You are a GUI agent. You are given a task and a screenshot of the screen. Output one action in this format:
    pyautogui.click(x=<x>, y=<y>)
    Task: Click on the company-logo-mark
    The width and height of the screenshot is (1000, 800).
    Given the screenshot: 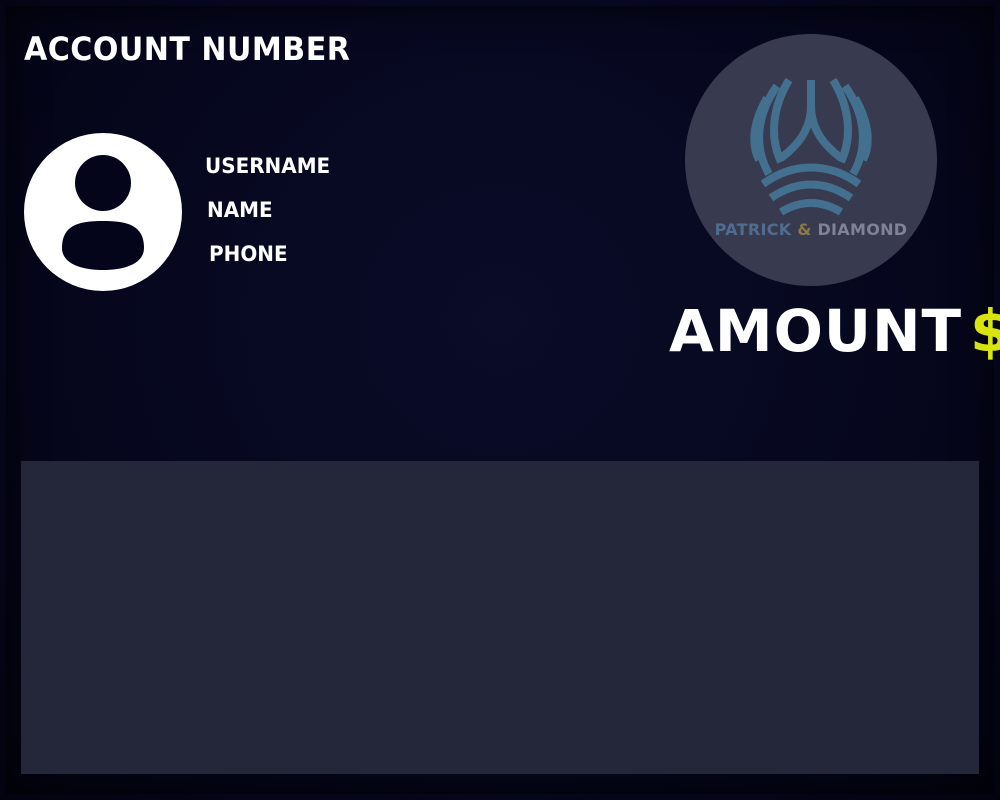 What is the action you would take?
    pyautogui.click(x=811, y=146)
    